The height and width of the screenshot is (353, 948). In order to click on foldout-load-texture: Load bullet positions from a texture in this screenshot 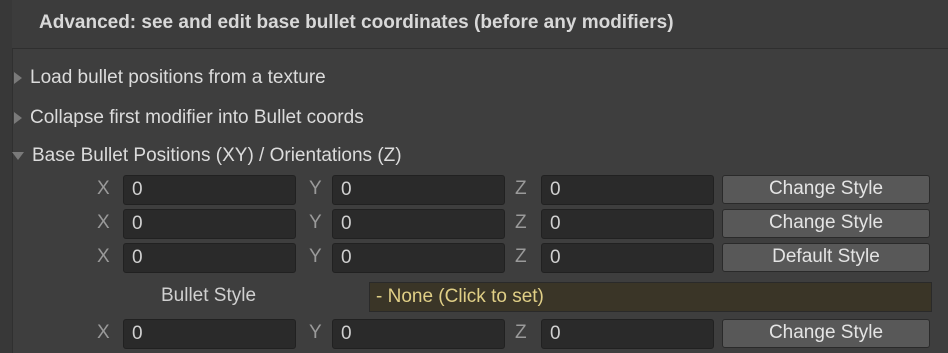, I will do `click(169, 78)`.